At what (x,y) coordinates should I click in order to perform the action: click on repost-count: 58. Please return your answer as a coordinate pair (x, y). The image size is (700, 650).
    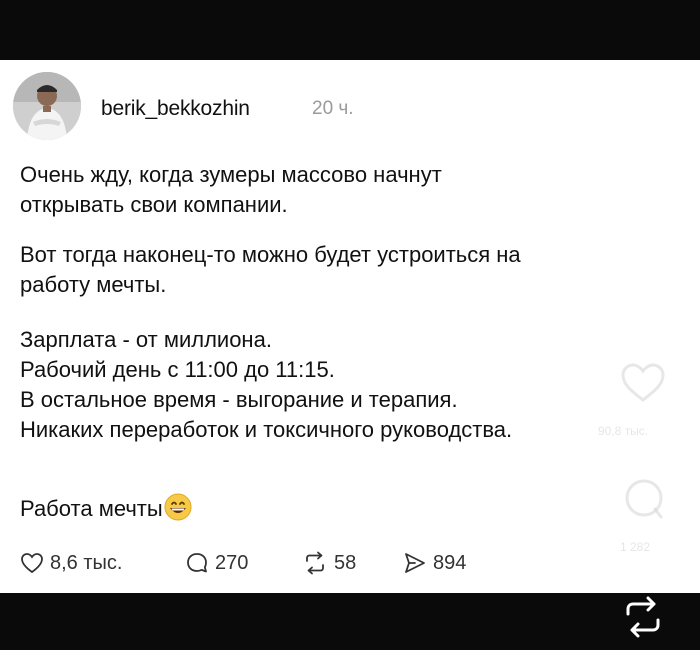
    Looking at the image, I should click on (345, 562).